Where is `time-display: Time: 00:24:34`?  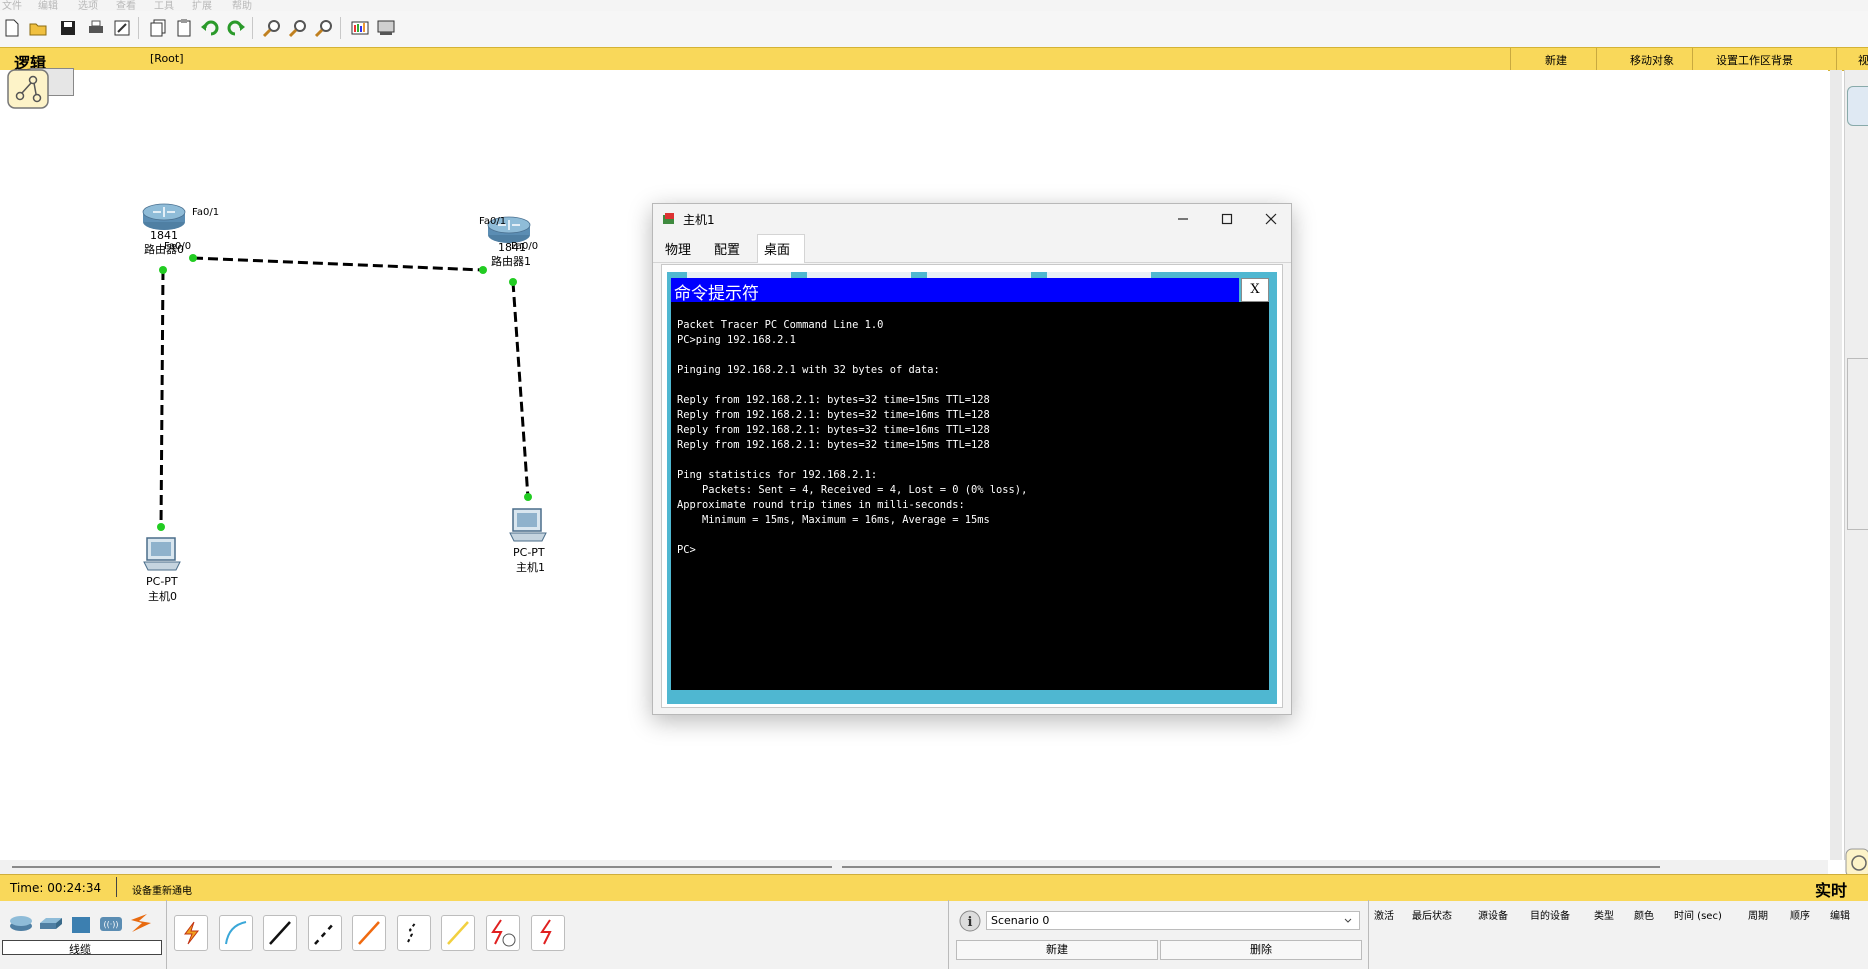 time-display: Time: 00:24:34 is located at coordinates (56, 888).